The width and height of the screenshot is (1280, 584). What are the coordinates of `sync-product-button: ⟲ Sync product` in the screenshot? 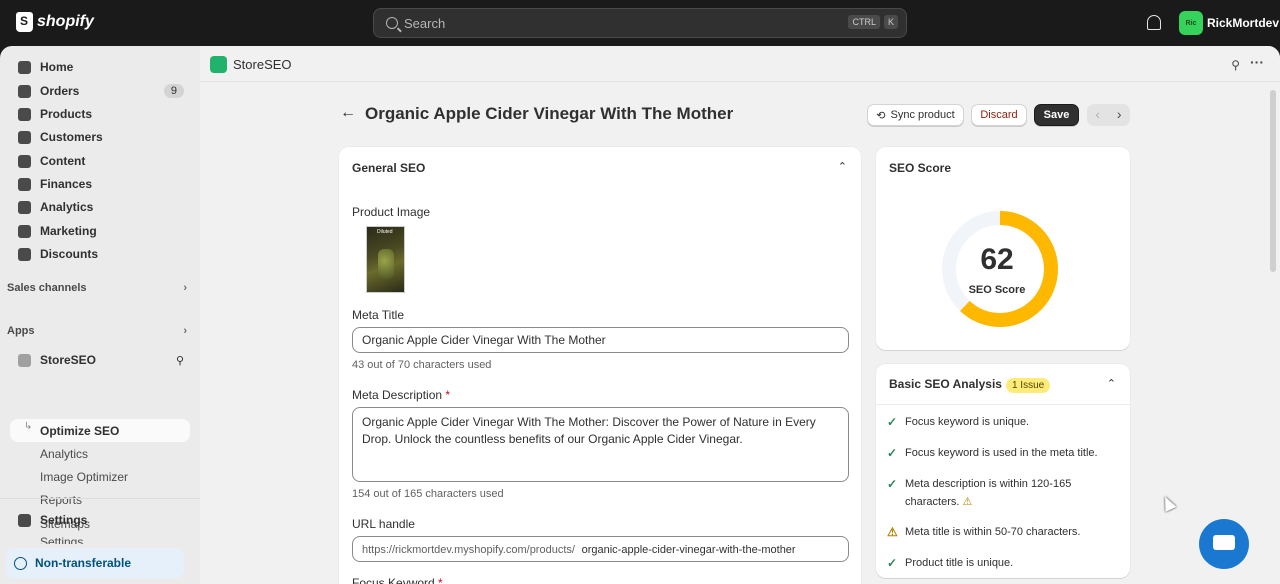 It's located at (915, 115).